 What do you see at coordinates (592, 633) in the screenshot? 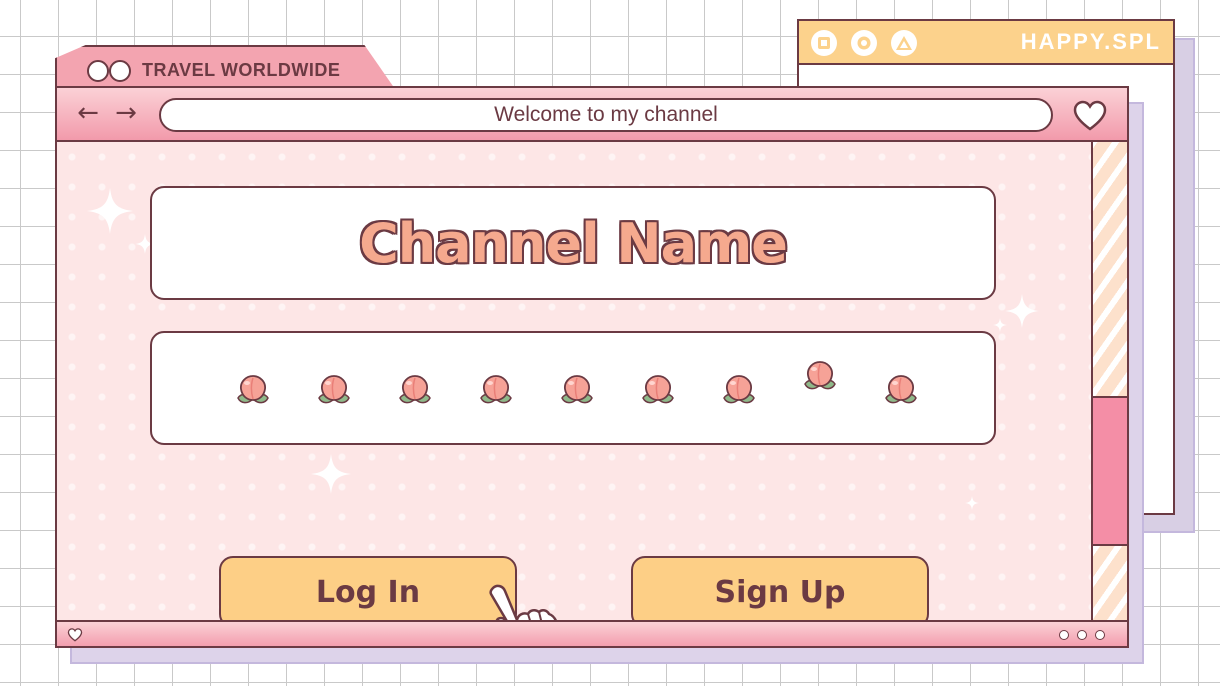
I see `status-bar` at bounding box center [592, 633].